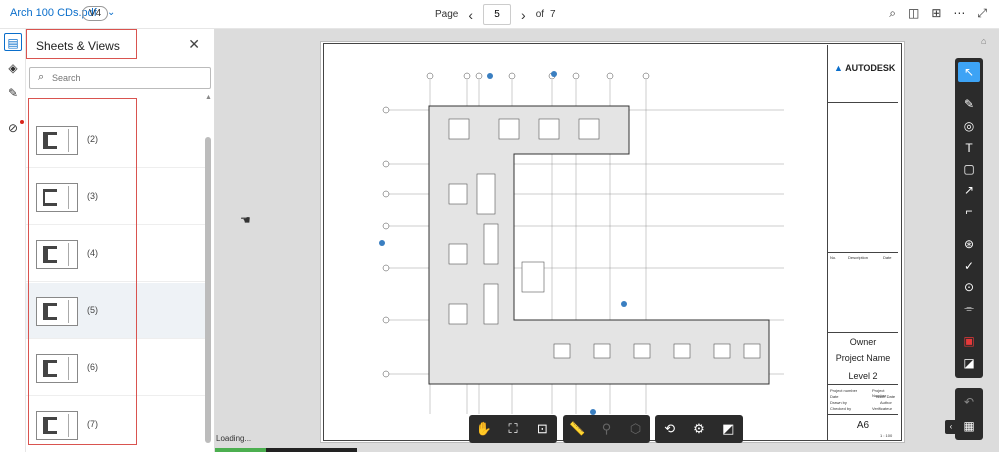 This screenshot has height=453, width=999. Describe the element at coordinates (728, 429) in the screenshot. I see `fullscreen-icon: ◩` at that location.